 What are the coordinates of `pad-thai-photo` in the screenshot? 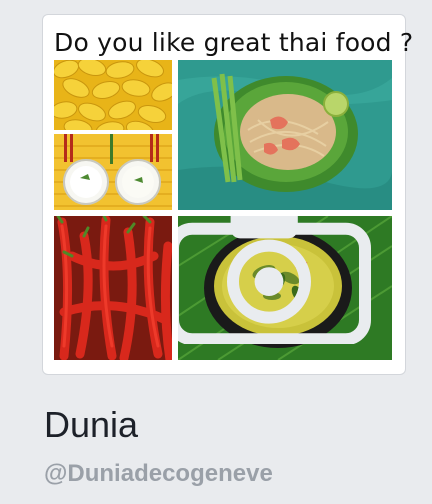 It's located at (285, 135).